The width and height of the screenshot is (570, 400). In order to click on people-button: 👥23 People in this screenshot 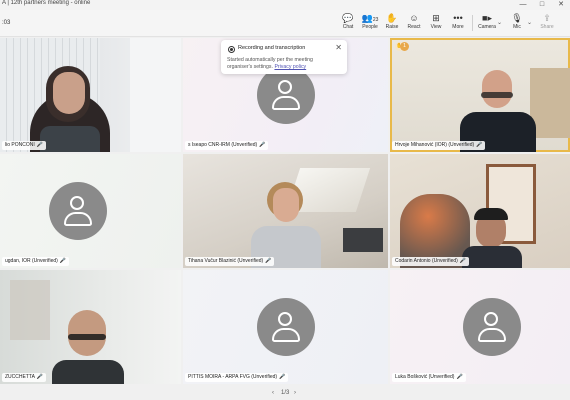, I will do `click(370, 23)`.